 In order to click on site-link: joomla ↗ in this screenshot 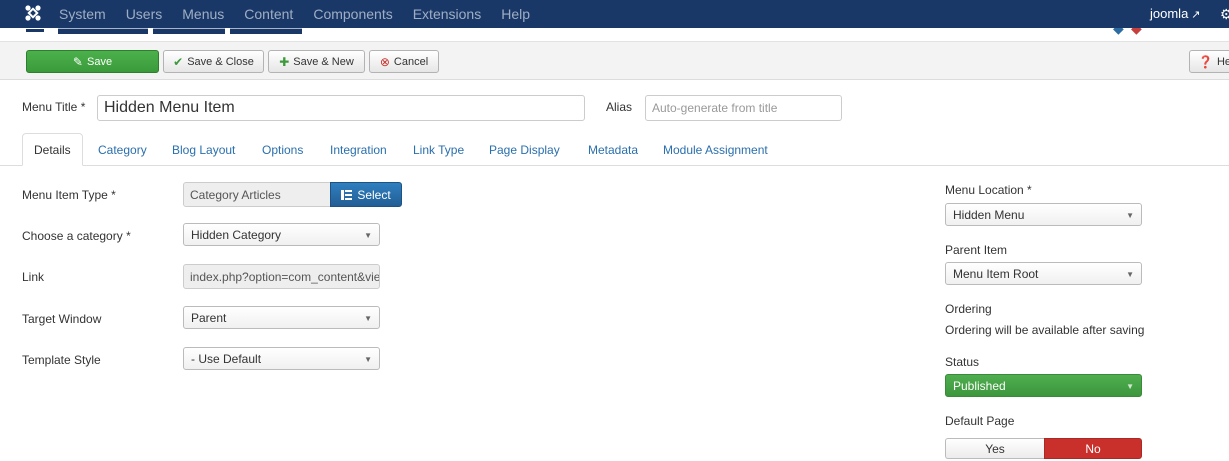, I will do `click(1175, 14)`.